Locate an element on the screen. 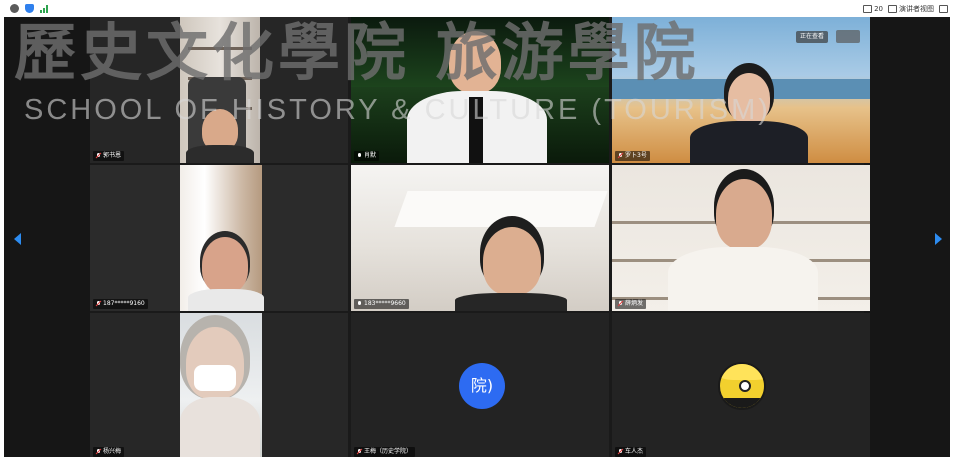 The height and width of the screenshot is (457, 954). security-shield-icon is located at coordinates (29, 8).